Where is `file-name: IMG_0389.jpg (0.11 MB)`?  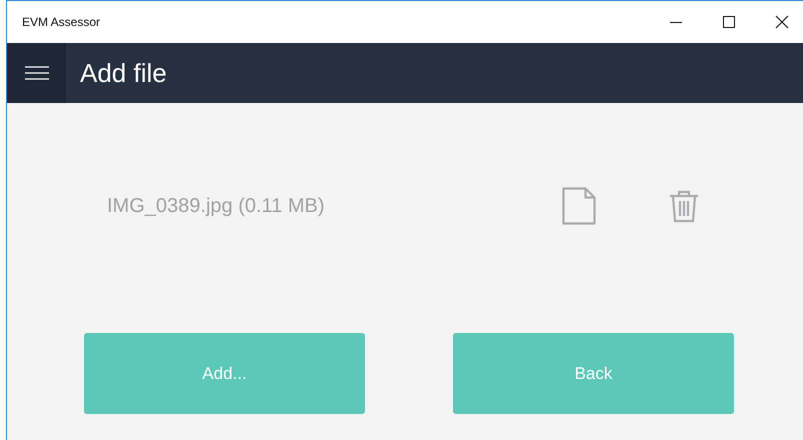
file-name: IMG_0389.jpg (0.11 MB) is located at coordinates (216, 206).